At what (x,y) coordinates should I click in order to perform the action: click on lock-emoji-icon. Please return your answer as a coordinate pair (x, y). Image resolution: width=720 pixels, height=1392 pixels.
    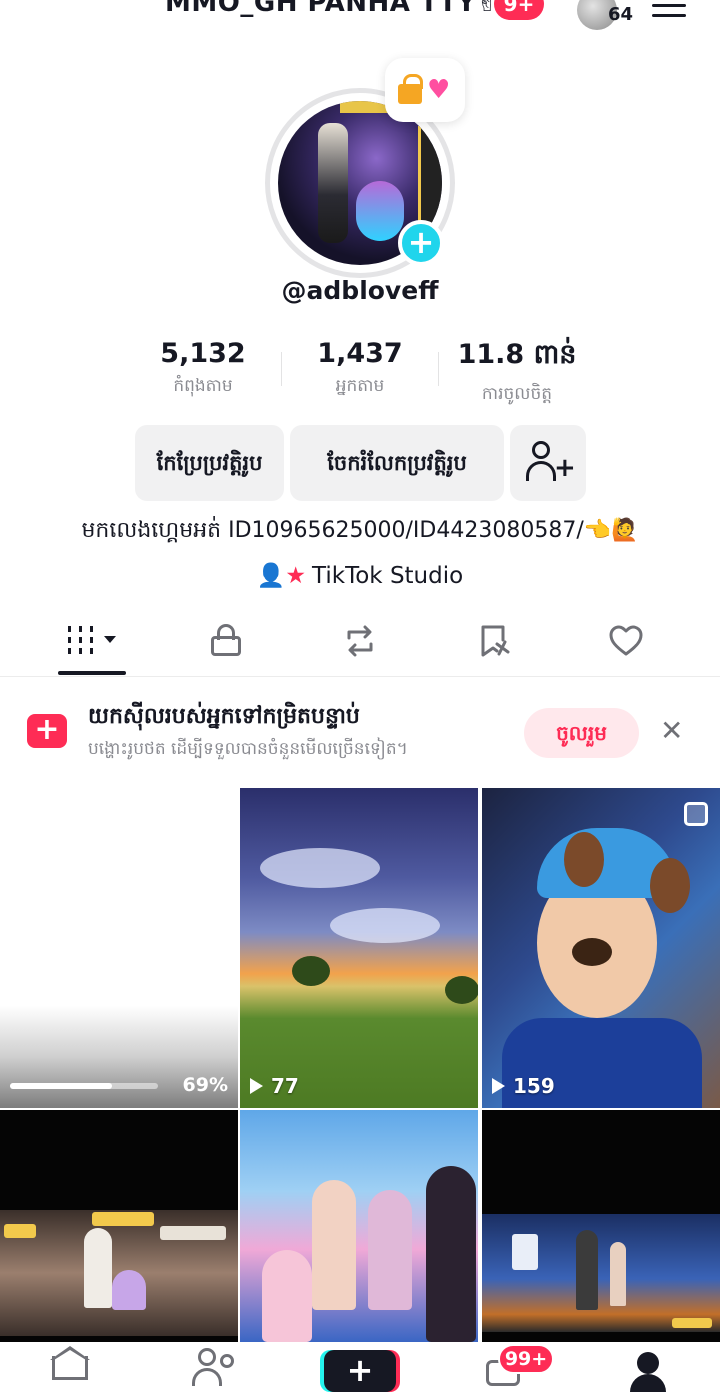
    Looking at the image, I should click on (410, 89).